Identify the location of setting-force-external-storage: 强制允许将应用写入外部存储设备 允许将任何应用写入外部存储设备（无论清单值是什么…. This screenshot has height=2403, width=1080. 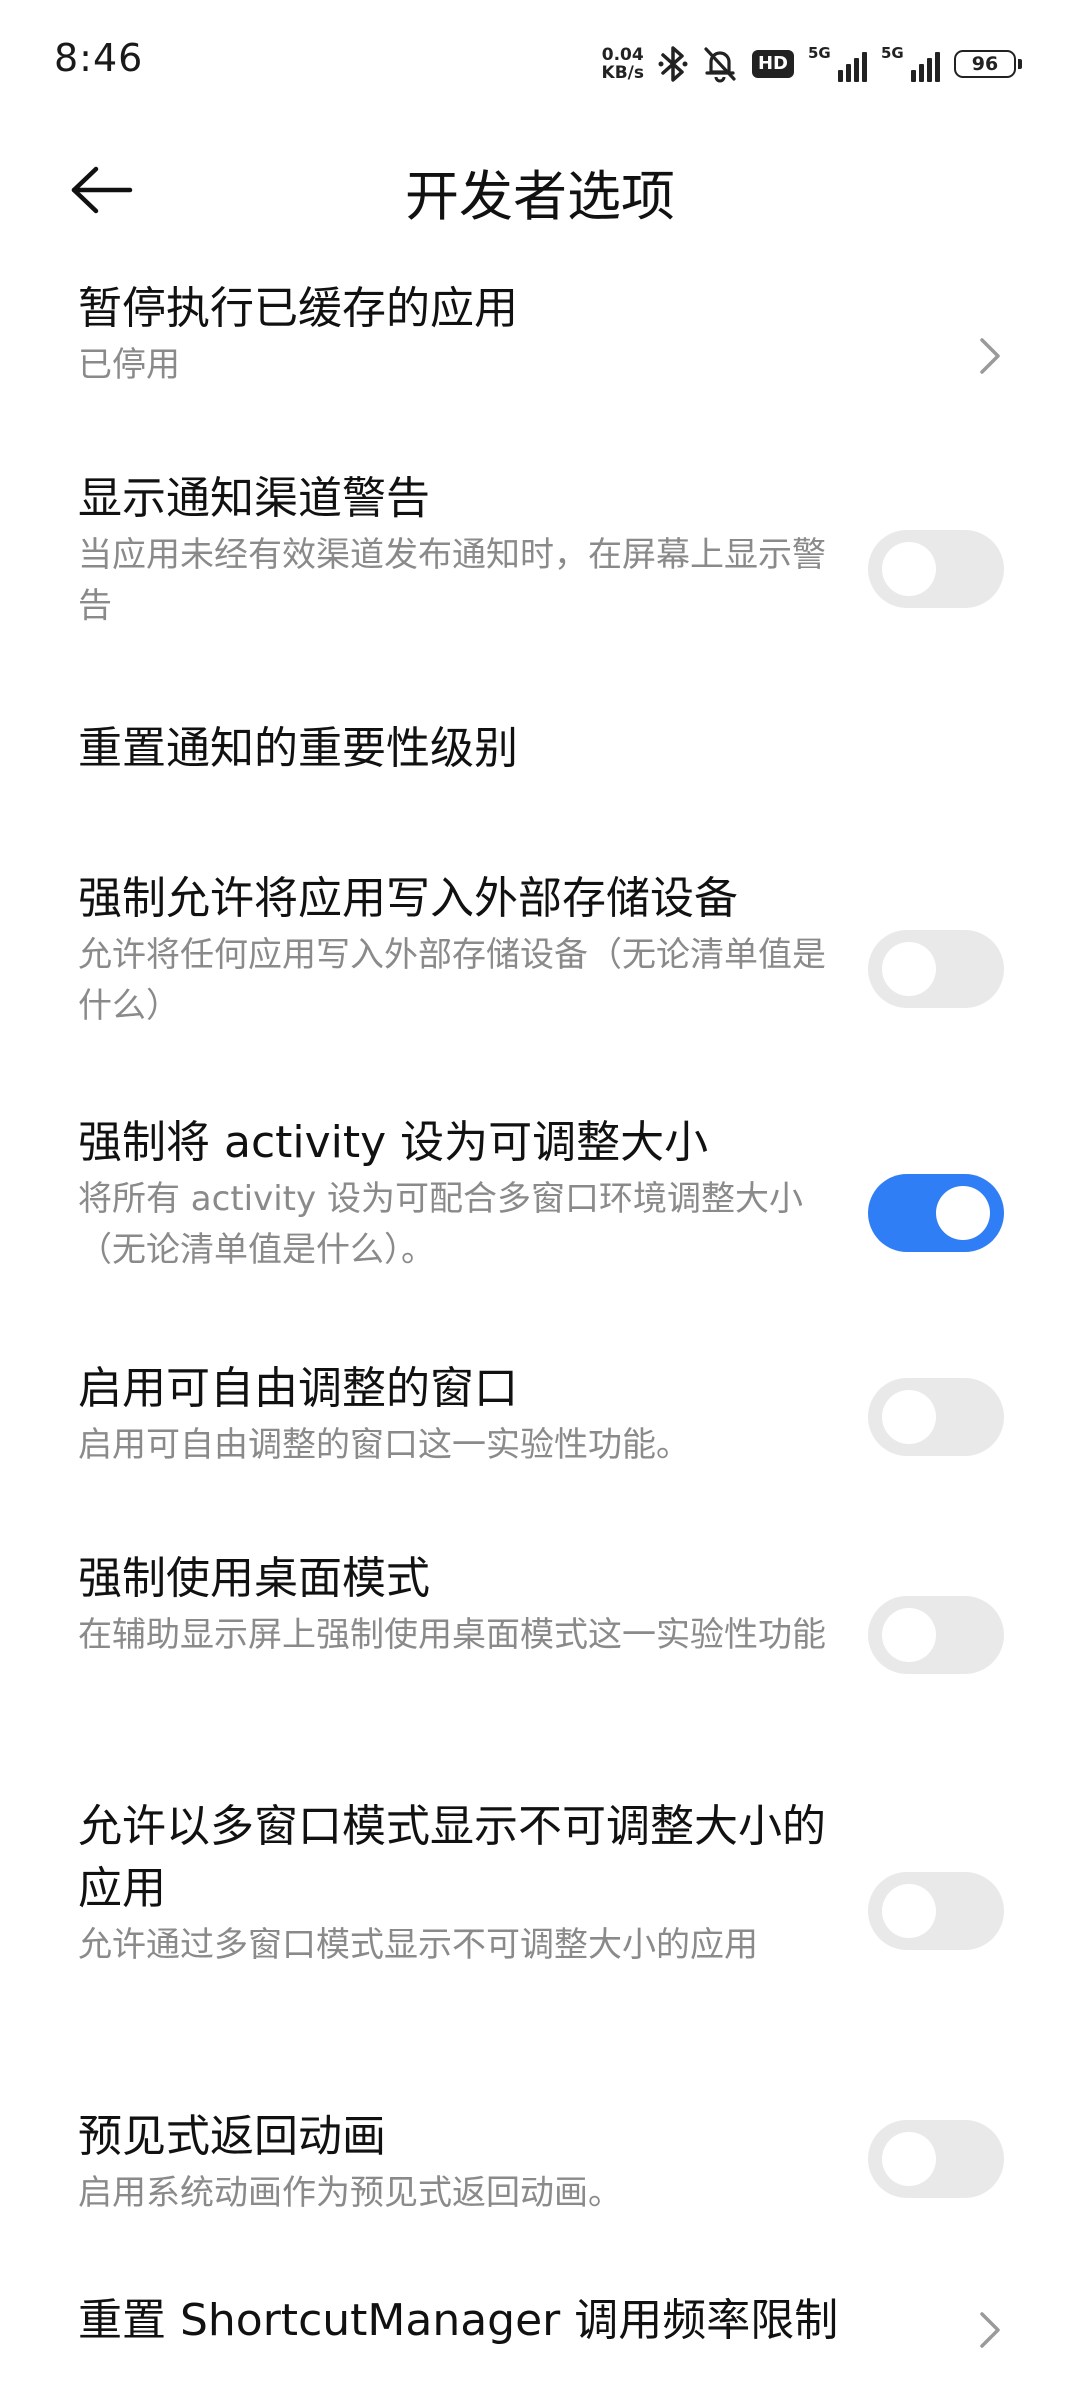
(540, 947).